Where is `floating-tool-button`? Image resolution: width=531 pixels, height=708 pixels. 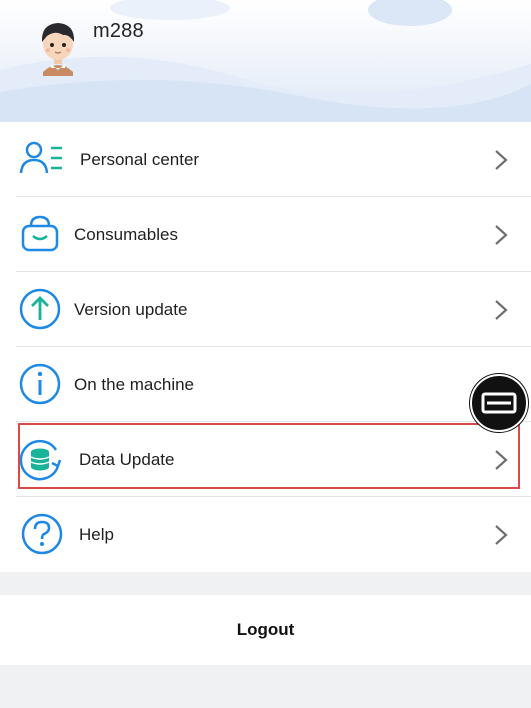 floating-tool-button is located at coordinates (499, 403).